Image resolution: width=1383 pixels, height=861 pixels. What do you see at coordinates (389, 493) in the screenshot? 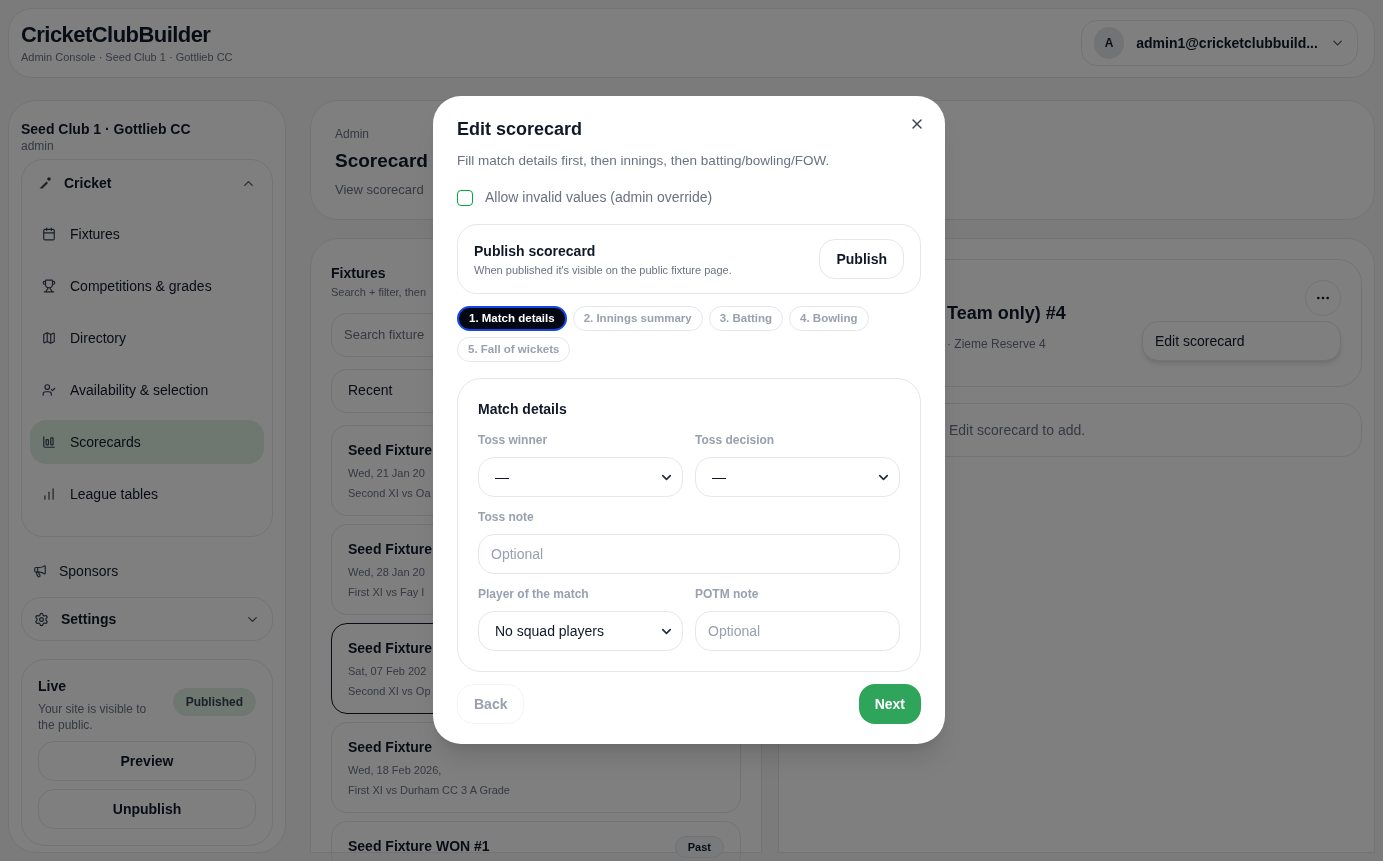
I see `fixture-teams: Second XI vs Oa` at bounding box center [389, 493].